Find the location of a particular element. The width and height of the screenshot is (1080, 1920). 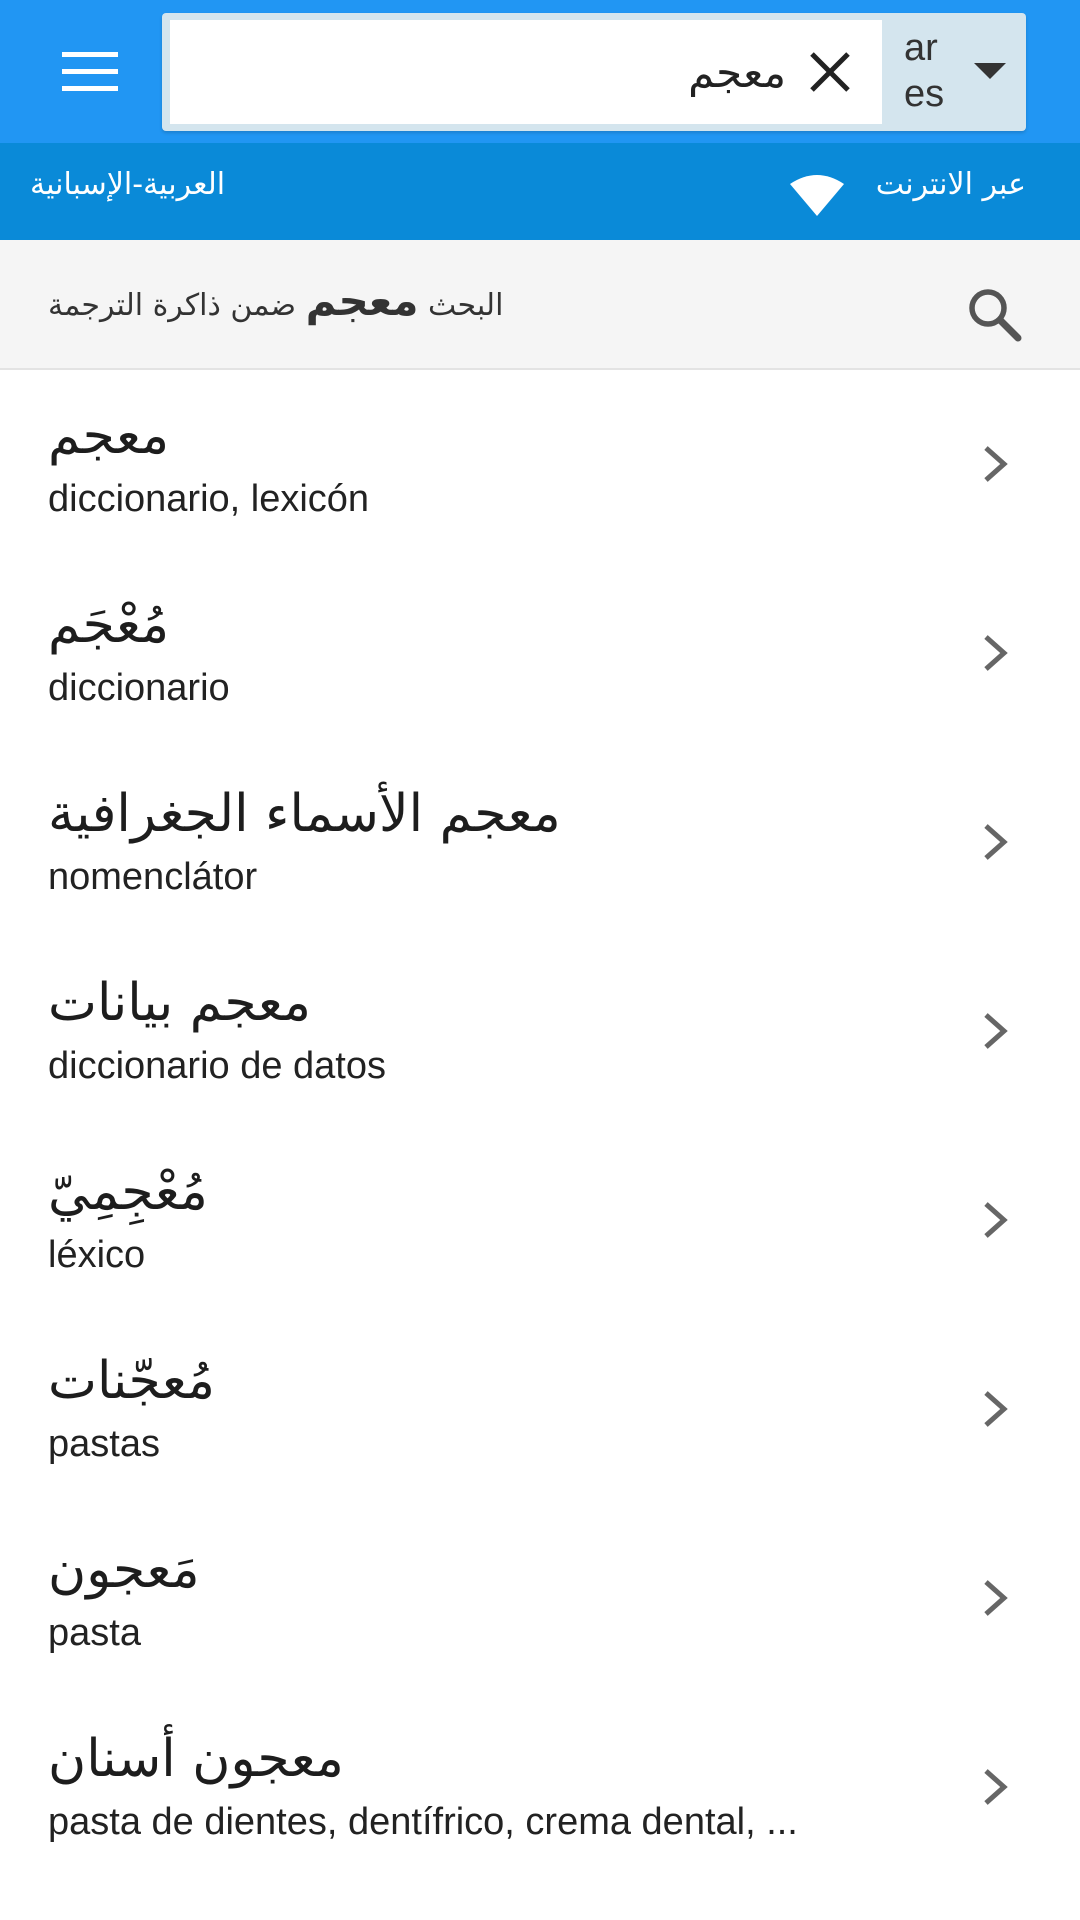

result-arabic: معجم بيانات is located at coordinates (179, 1003).